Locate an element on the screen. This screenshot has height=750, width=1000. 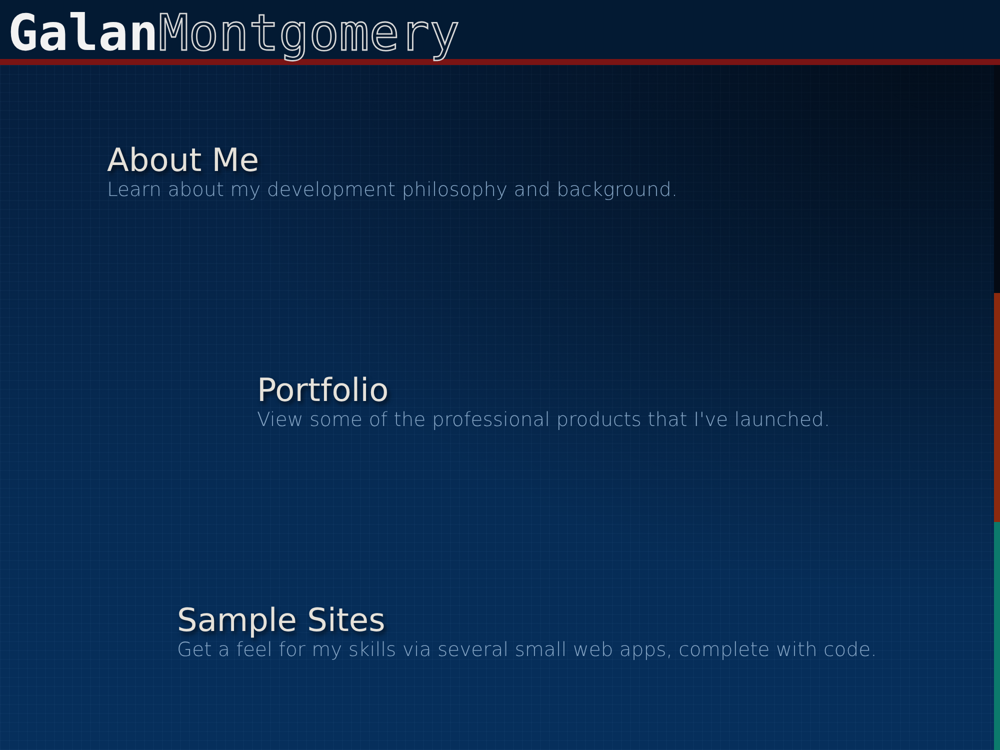
section-description: View some of the professional products that I've launched. is located at coordinates (543, 420).